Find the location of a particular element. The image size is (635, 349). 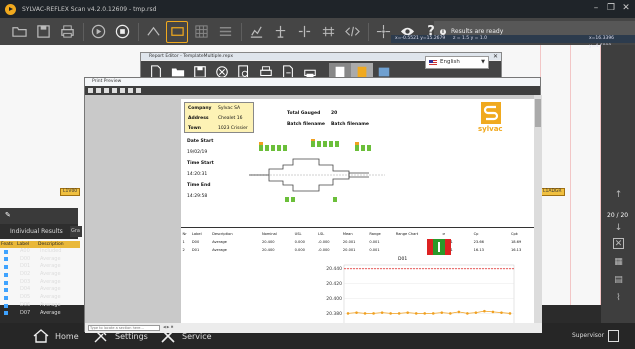

minimize-icon: – is located at coordinates (596, 8).